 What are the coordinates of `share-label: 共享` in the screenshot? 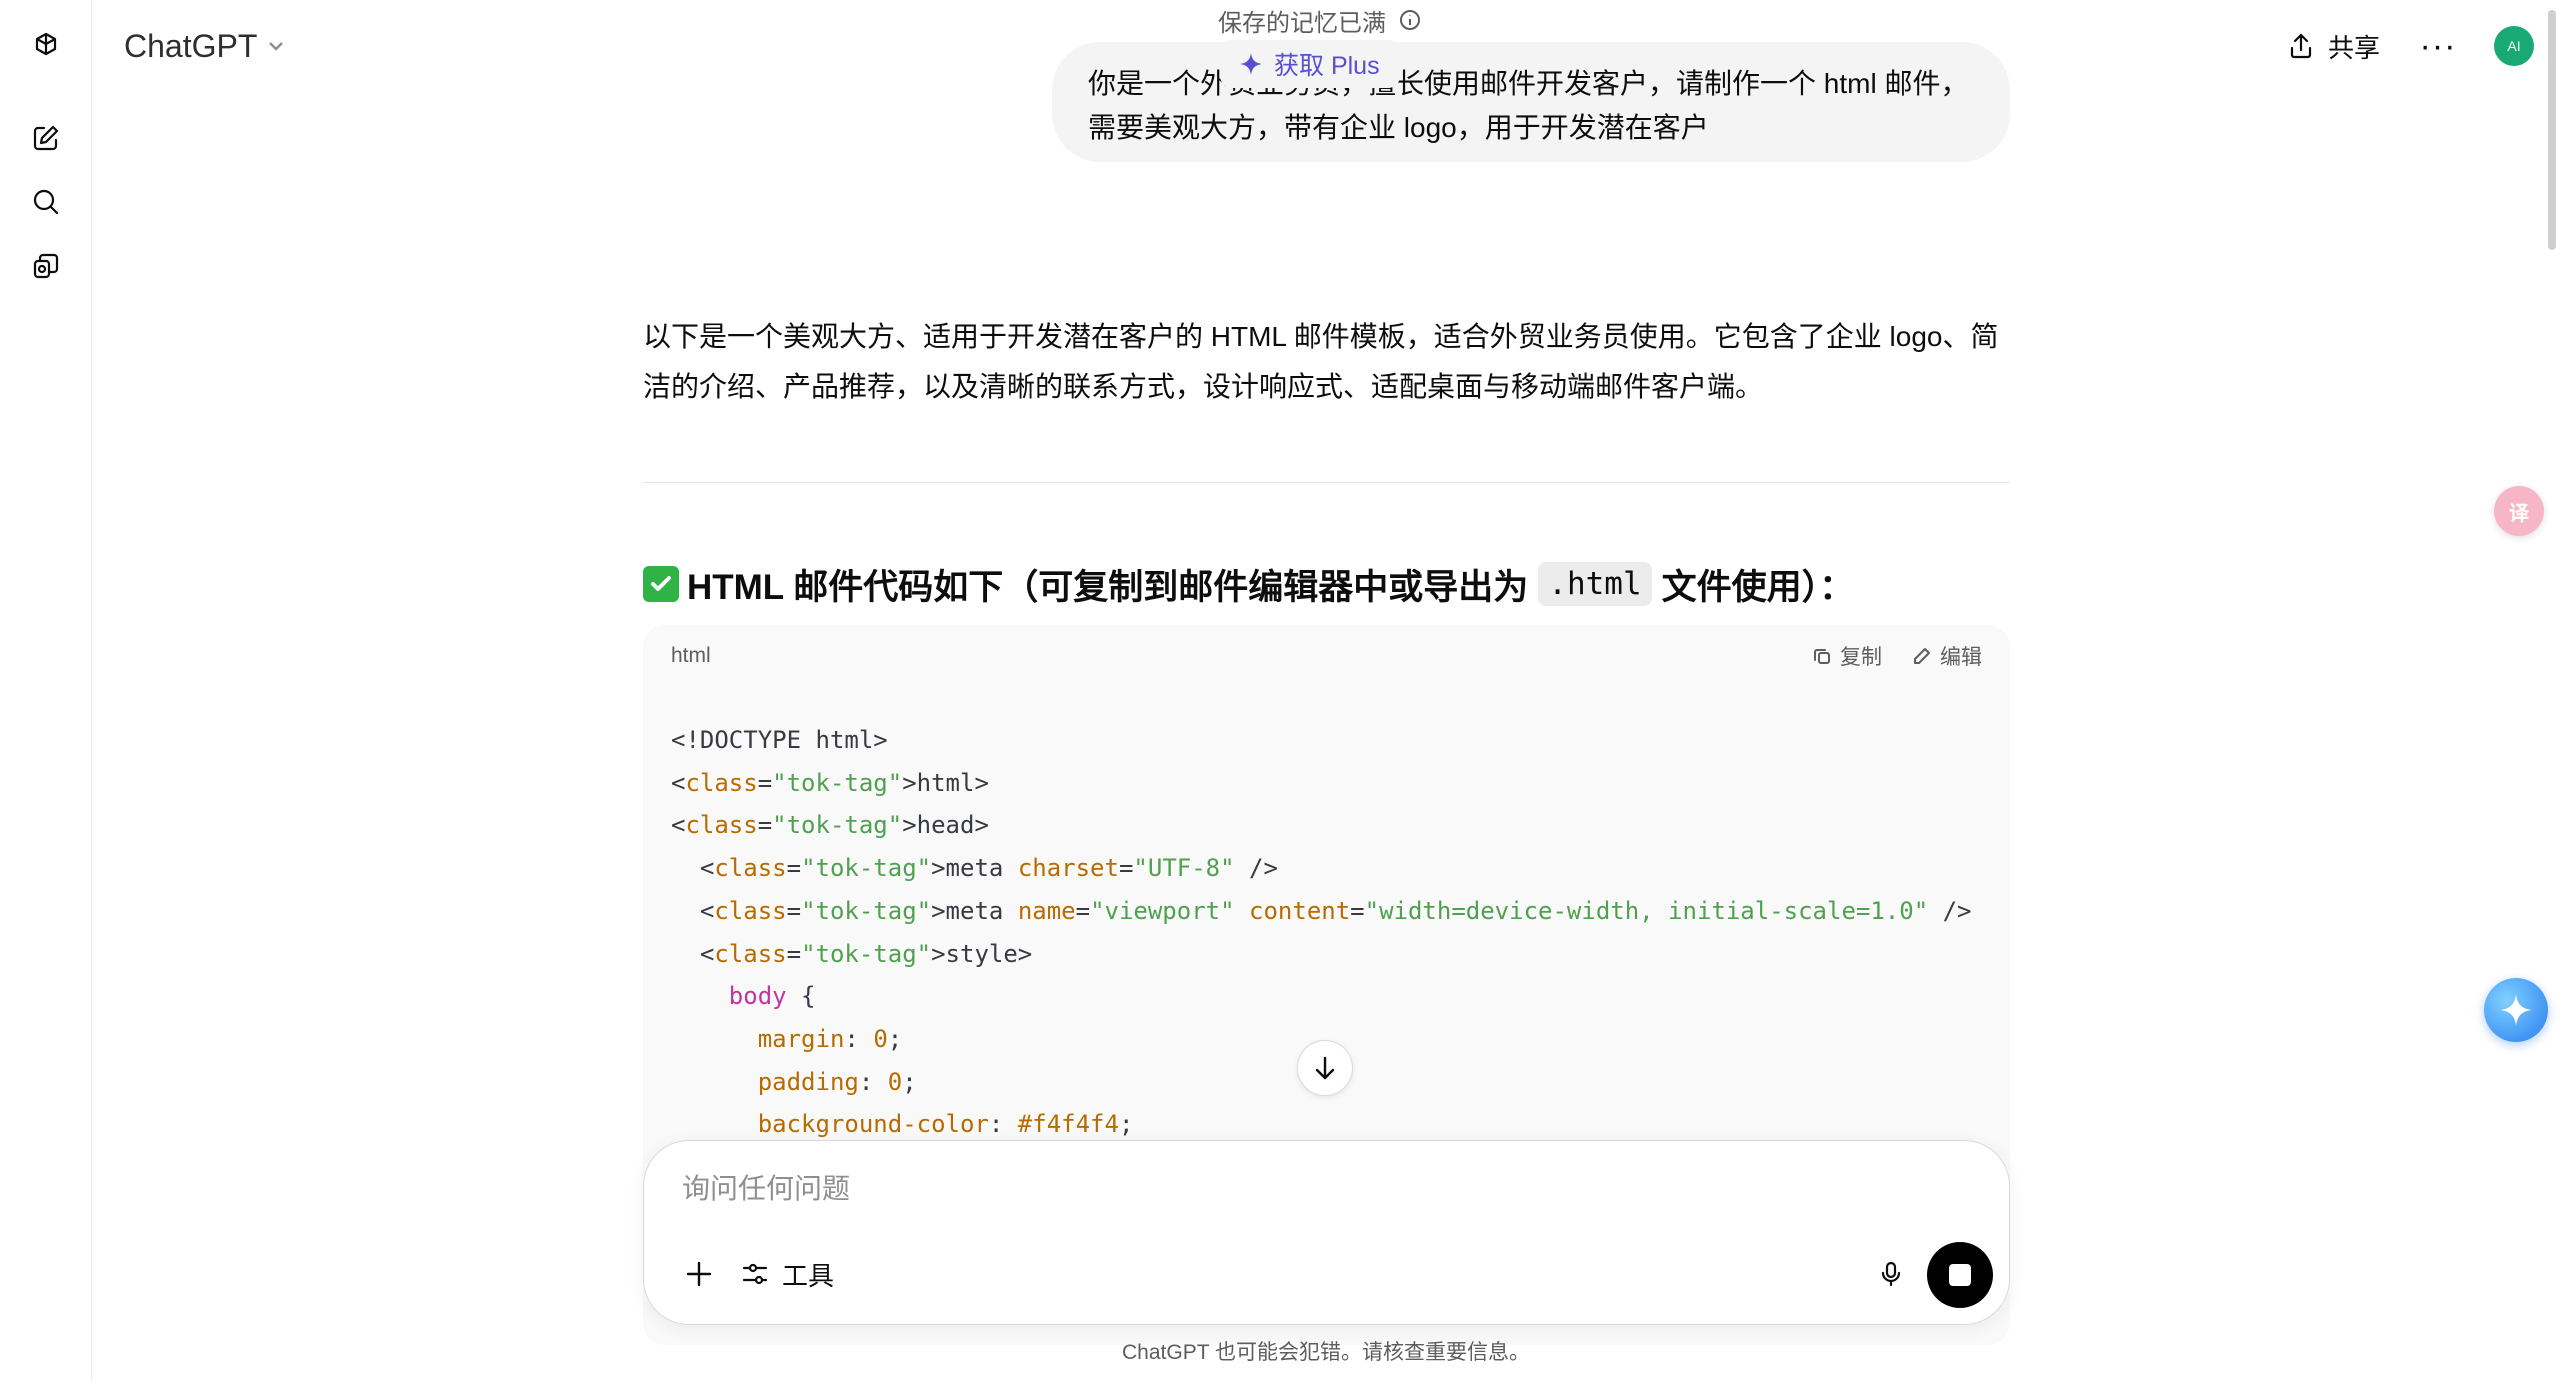 It's located at (2354, 47).